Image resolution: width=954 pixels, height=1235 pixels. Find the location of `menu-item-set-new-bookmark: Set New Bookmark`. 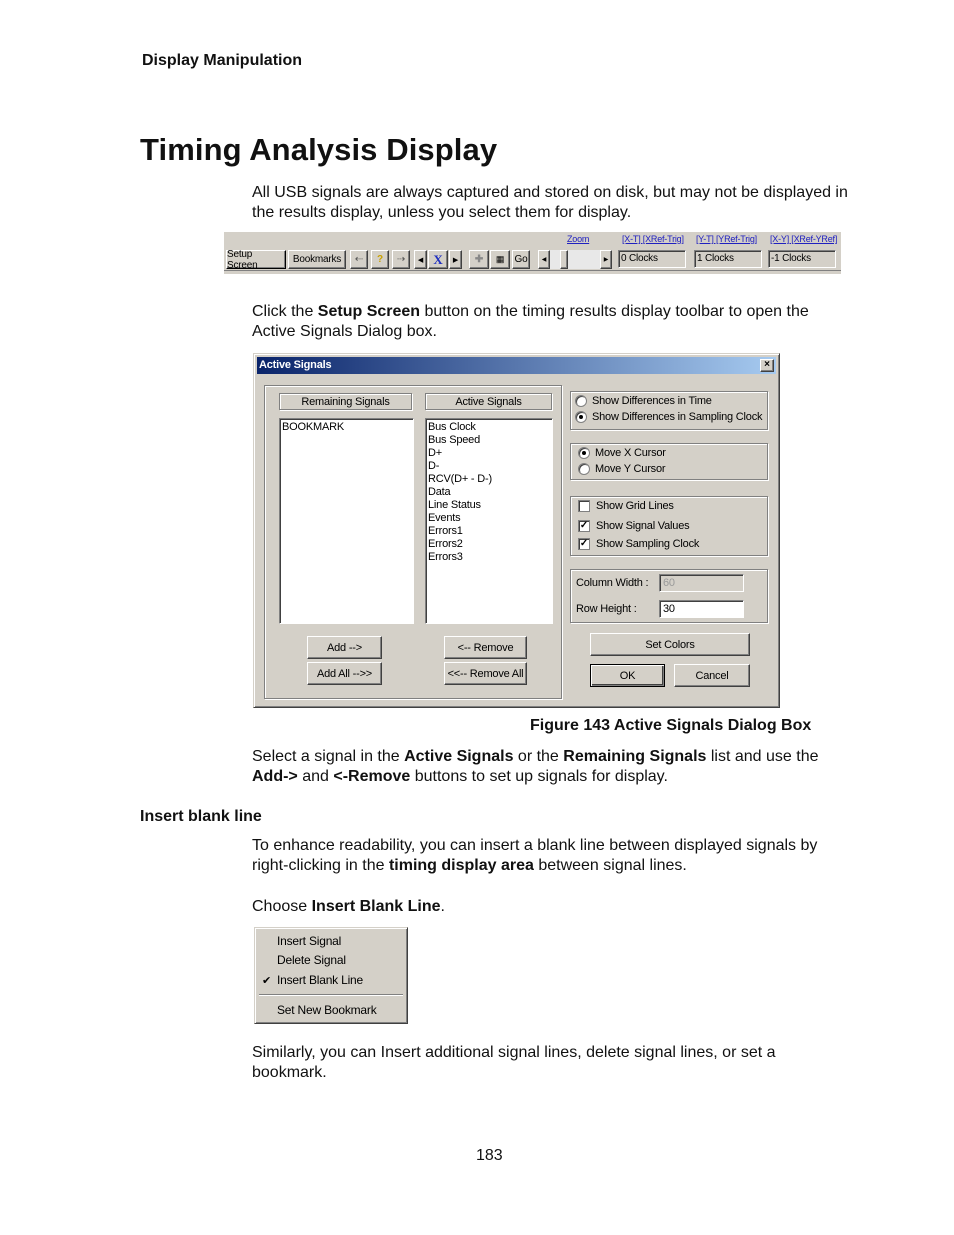

menu-item-set-new-bookmark: Set New Bookmark is located at coordinates (327, 1010).